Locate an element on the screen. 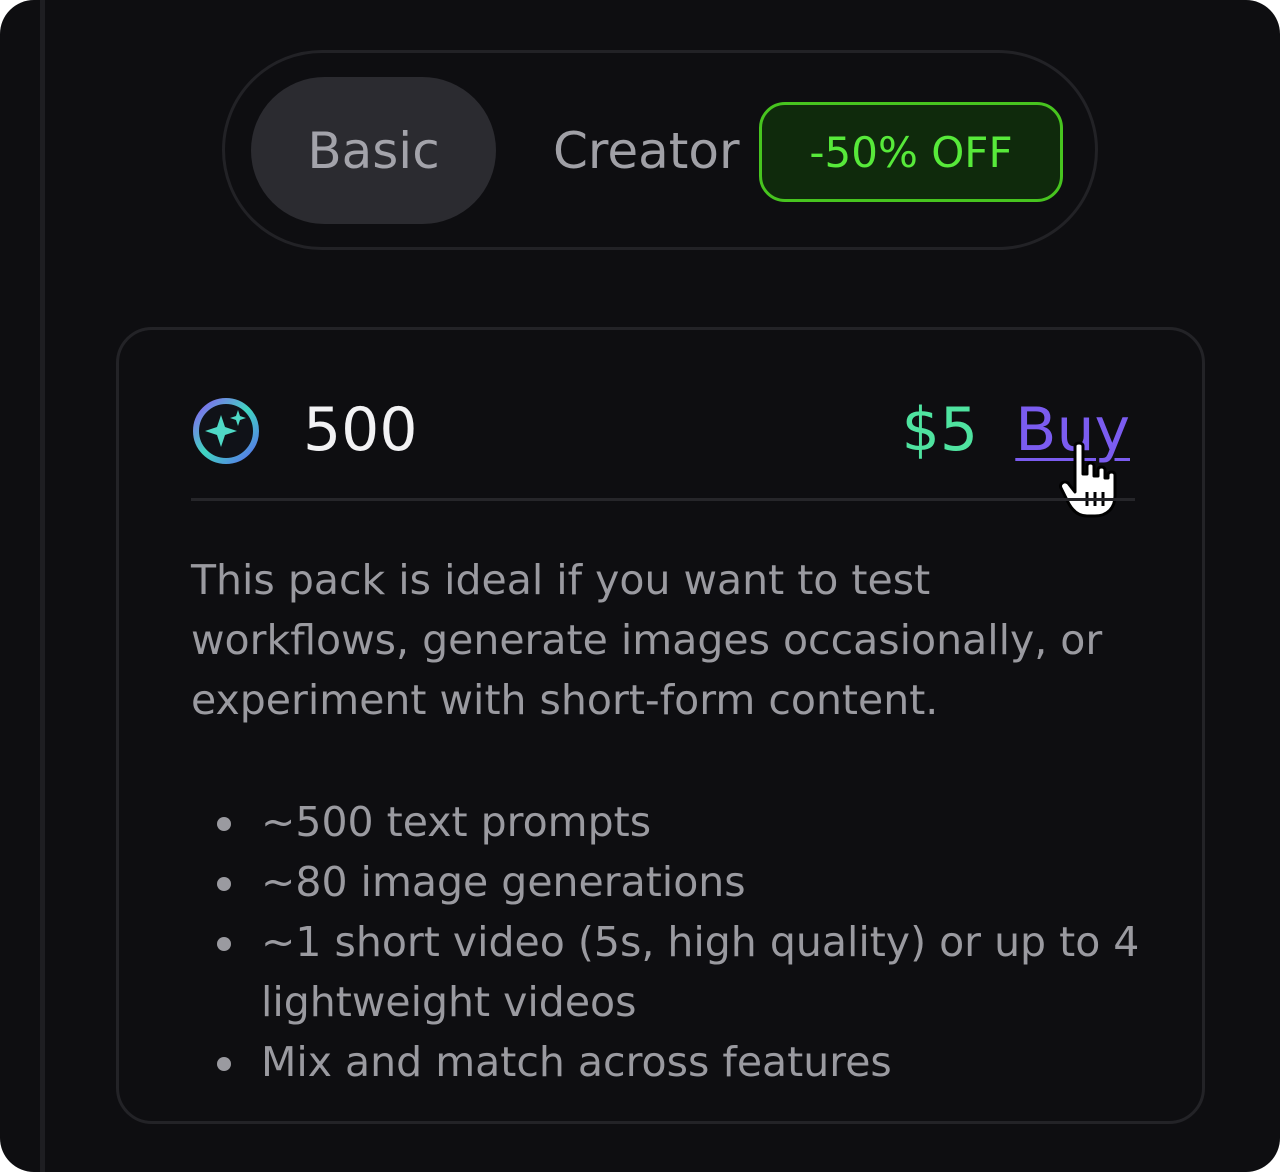  left-divider is located at coordinates (42, 586).